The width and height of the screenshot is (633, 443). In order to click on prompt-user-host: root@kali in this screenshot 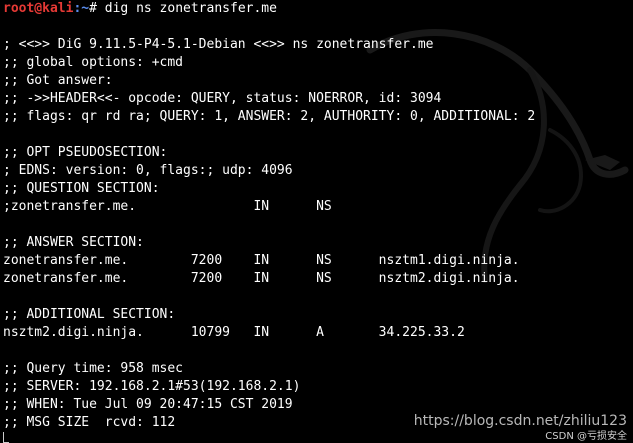, I will do `click(38, 8)`.